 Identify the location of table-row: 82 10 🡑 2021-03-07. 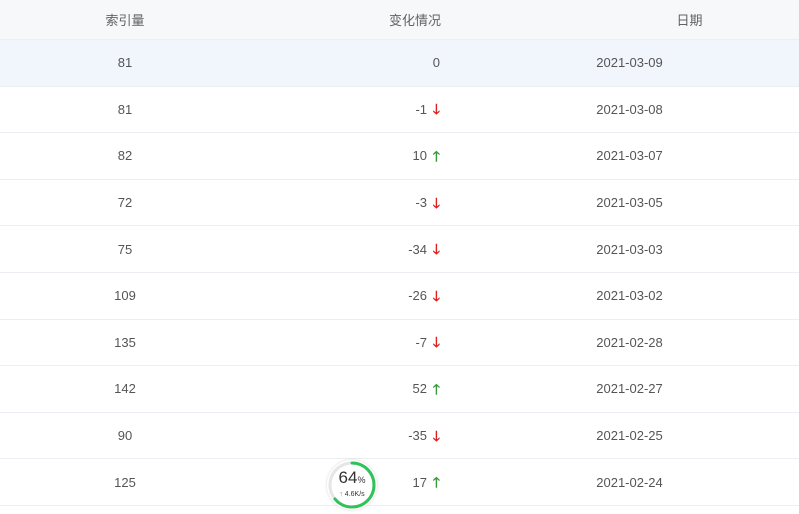
(399, 156).